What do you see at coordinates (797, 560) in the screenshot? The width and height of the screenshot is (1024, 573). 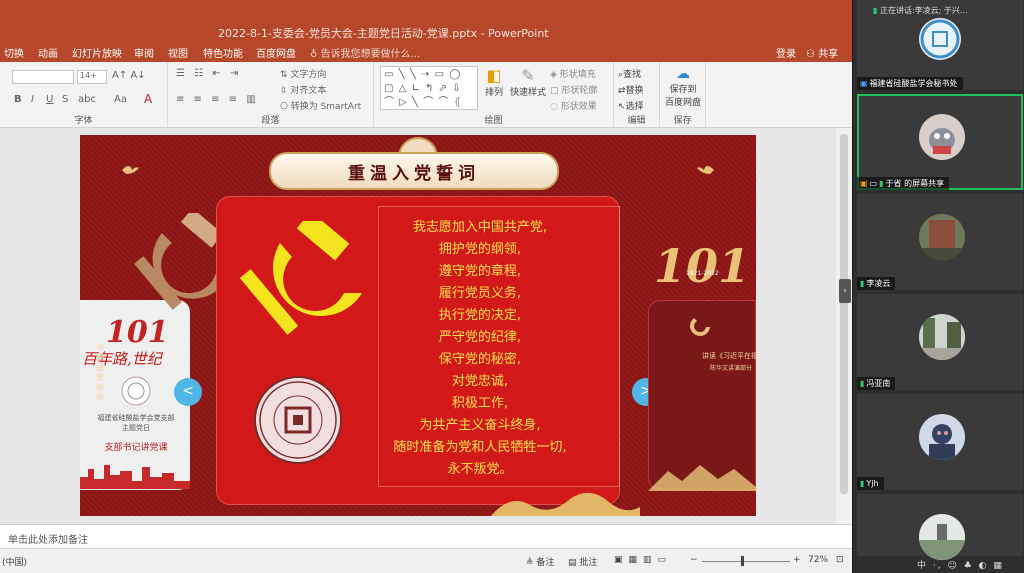 I see `zoom-in-icon: +` at bounding box center [797, 560].